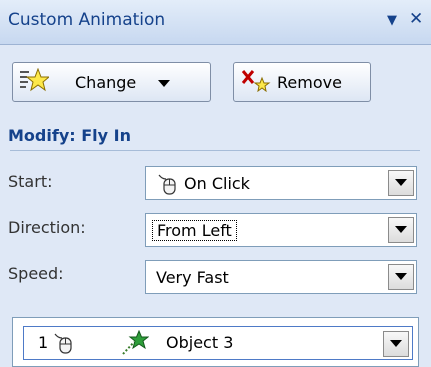 The height and width of the screenshot is (367, 431). Describe the element at coordinates (106, 82) in the screenshot. I see `change-button-label: Change` at that location.